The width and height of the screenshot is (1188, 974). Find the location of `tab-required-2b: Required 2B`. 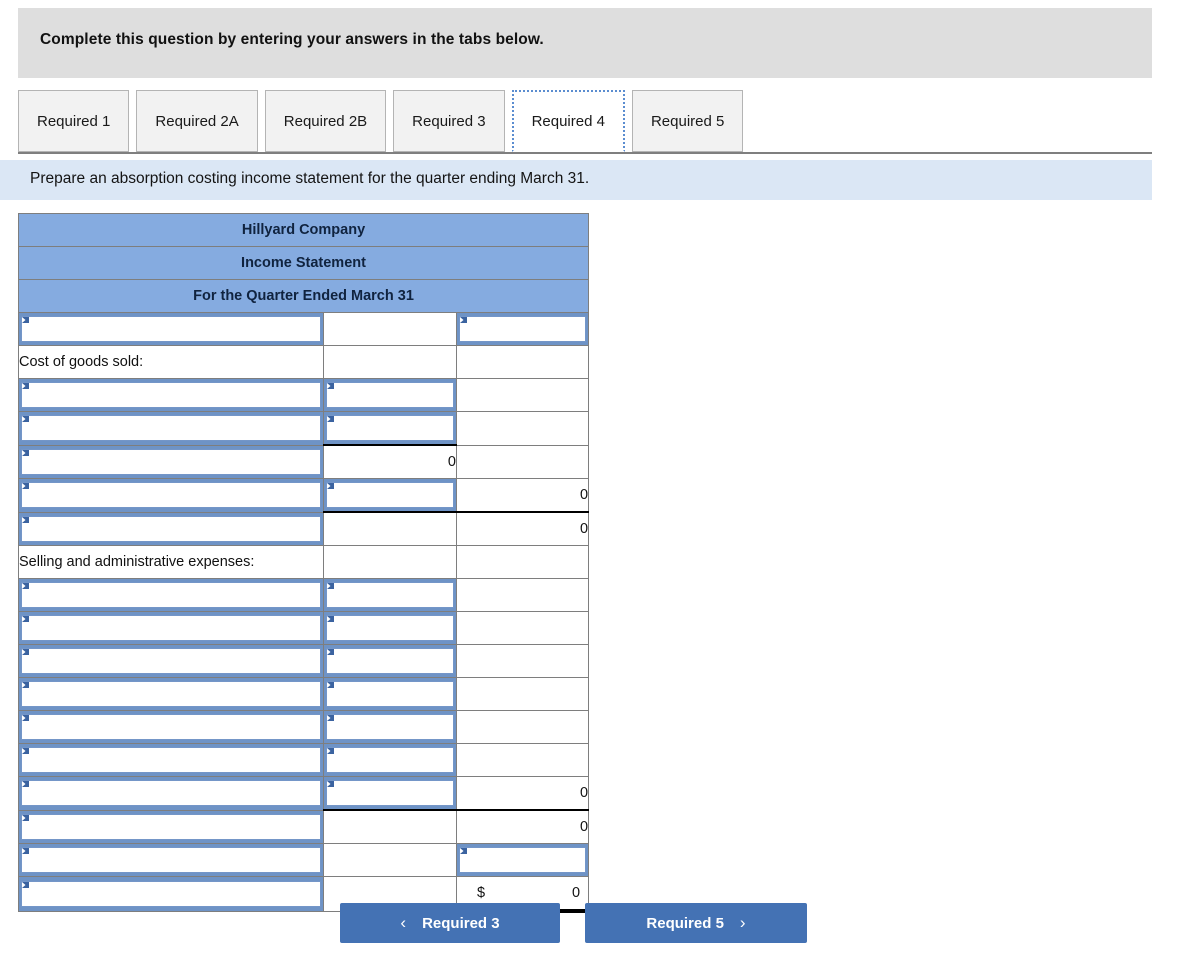

tab-required-2b: Required 2B is located at coordinates (325, 121).